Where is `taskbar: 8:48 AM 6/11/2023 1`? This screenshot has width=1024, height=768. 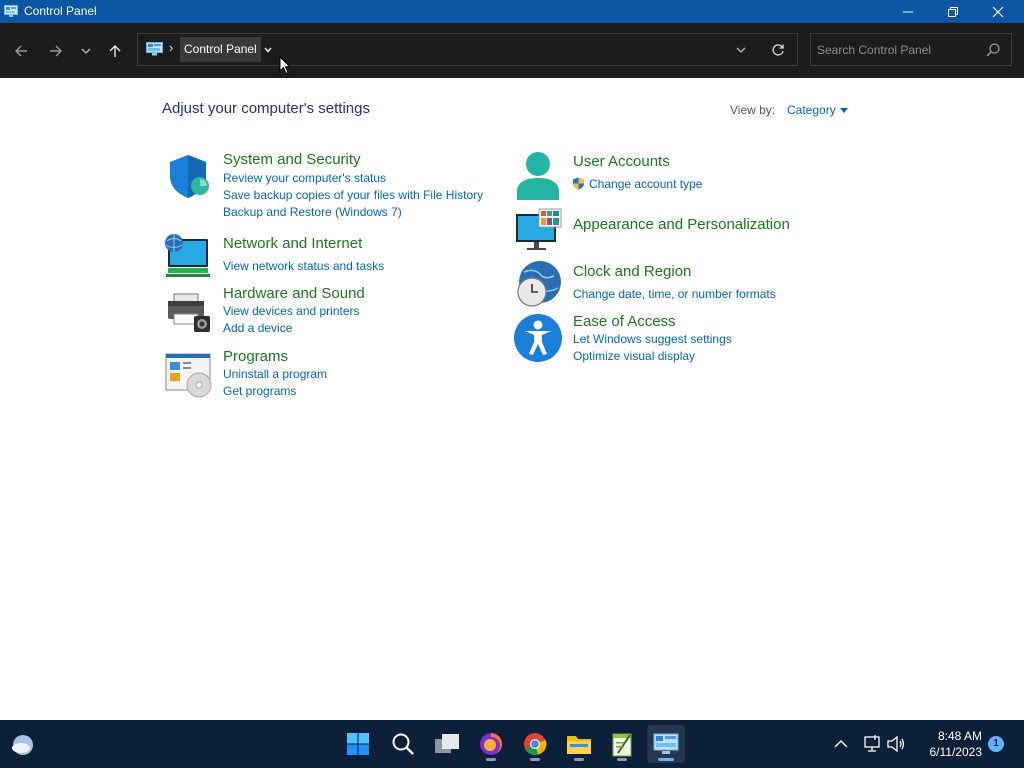 taskbar: 8:48 AM 6/11/2023 1 is located at coordinates (512, 744).